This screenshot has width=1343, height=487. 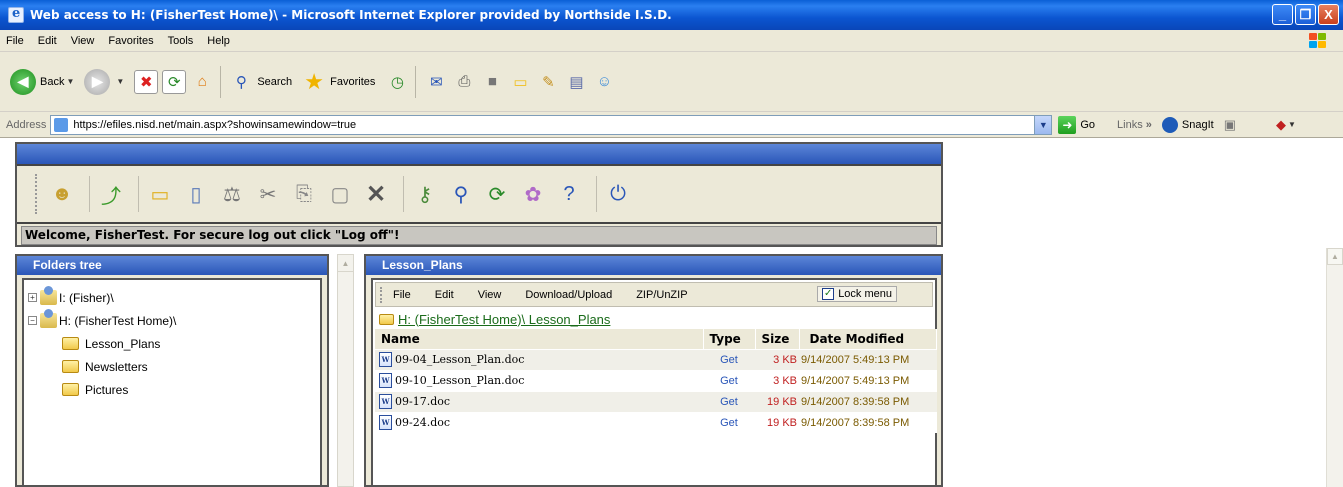 What do you see at coordinates (345, 370) in the screenshot?
I see `folders-scrollbar: ▲` at bounding box center [345, 370].